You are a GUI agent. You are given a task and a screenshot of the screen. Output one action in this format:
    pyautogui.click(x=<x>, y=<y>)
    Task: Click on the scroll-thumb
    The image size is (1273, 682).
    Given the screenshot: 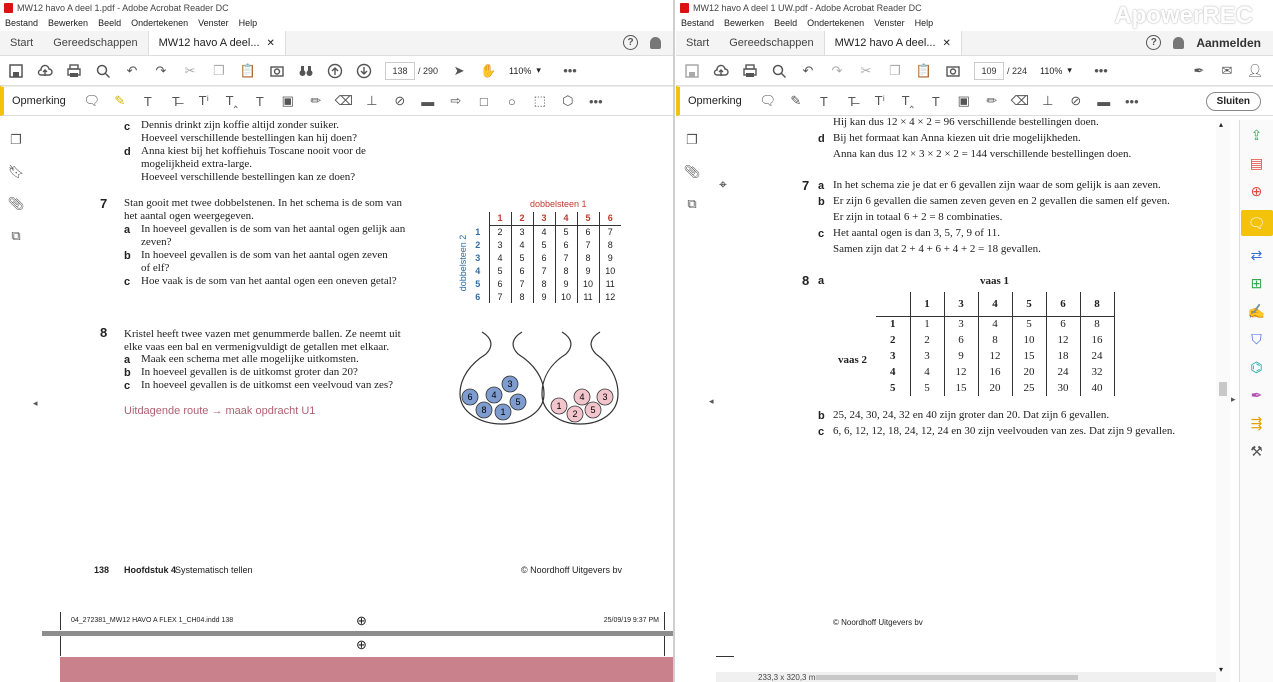 What is the action you would take?
    pyautogui.click(x=1223, y=389)
    